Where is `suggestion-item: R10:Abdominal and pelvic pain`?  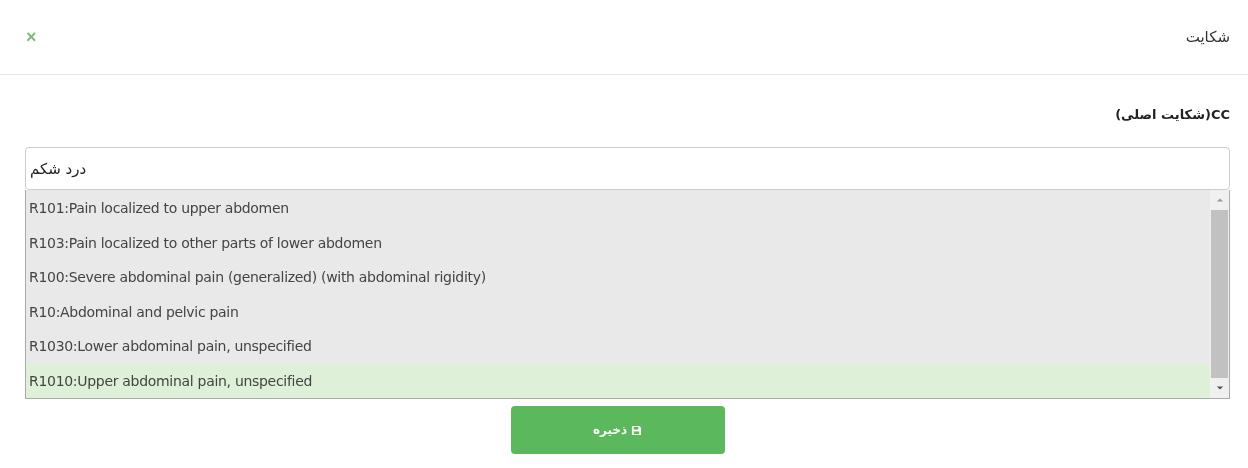
suggestion-item: R10:Abdominal and pelvic pain is located at coordinates (618, 311).